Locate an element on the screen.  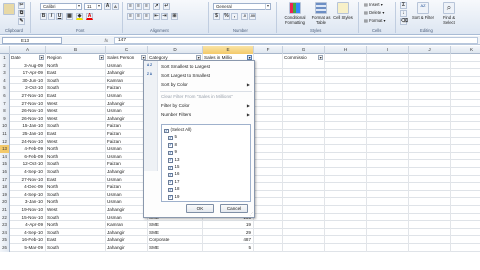
filter-value-checkbox: ✓ 17 is located at coordinates (173, 181).